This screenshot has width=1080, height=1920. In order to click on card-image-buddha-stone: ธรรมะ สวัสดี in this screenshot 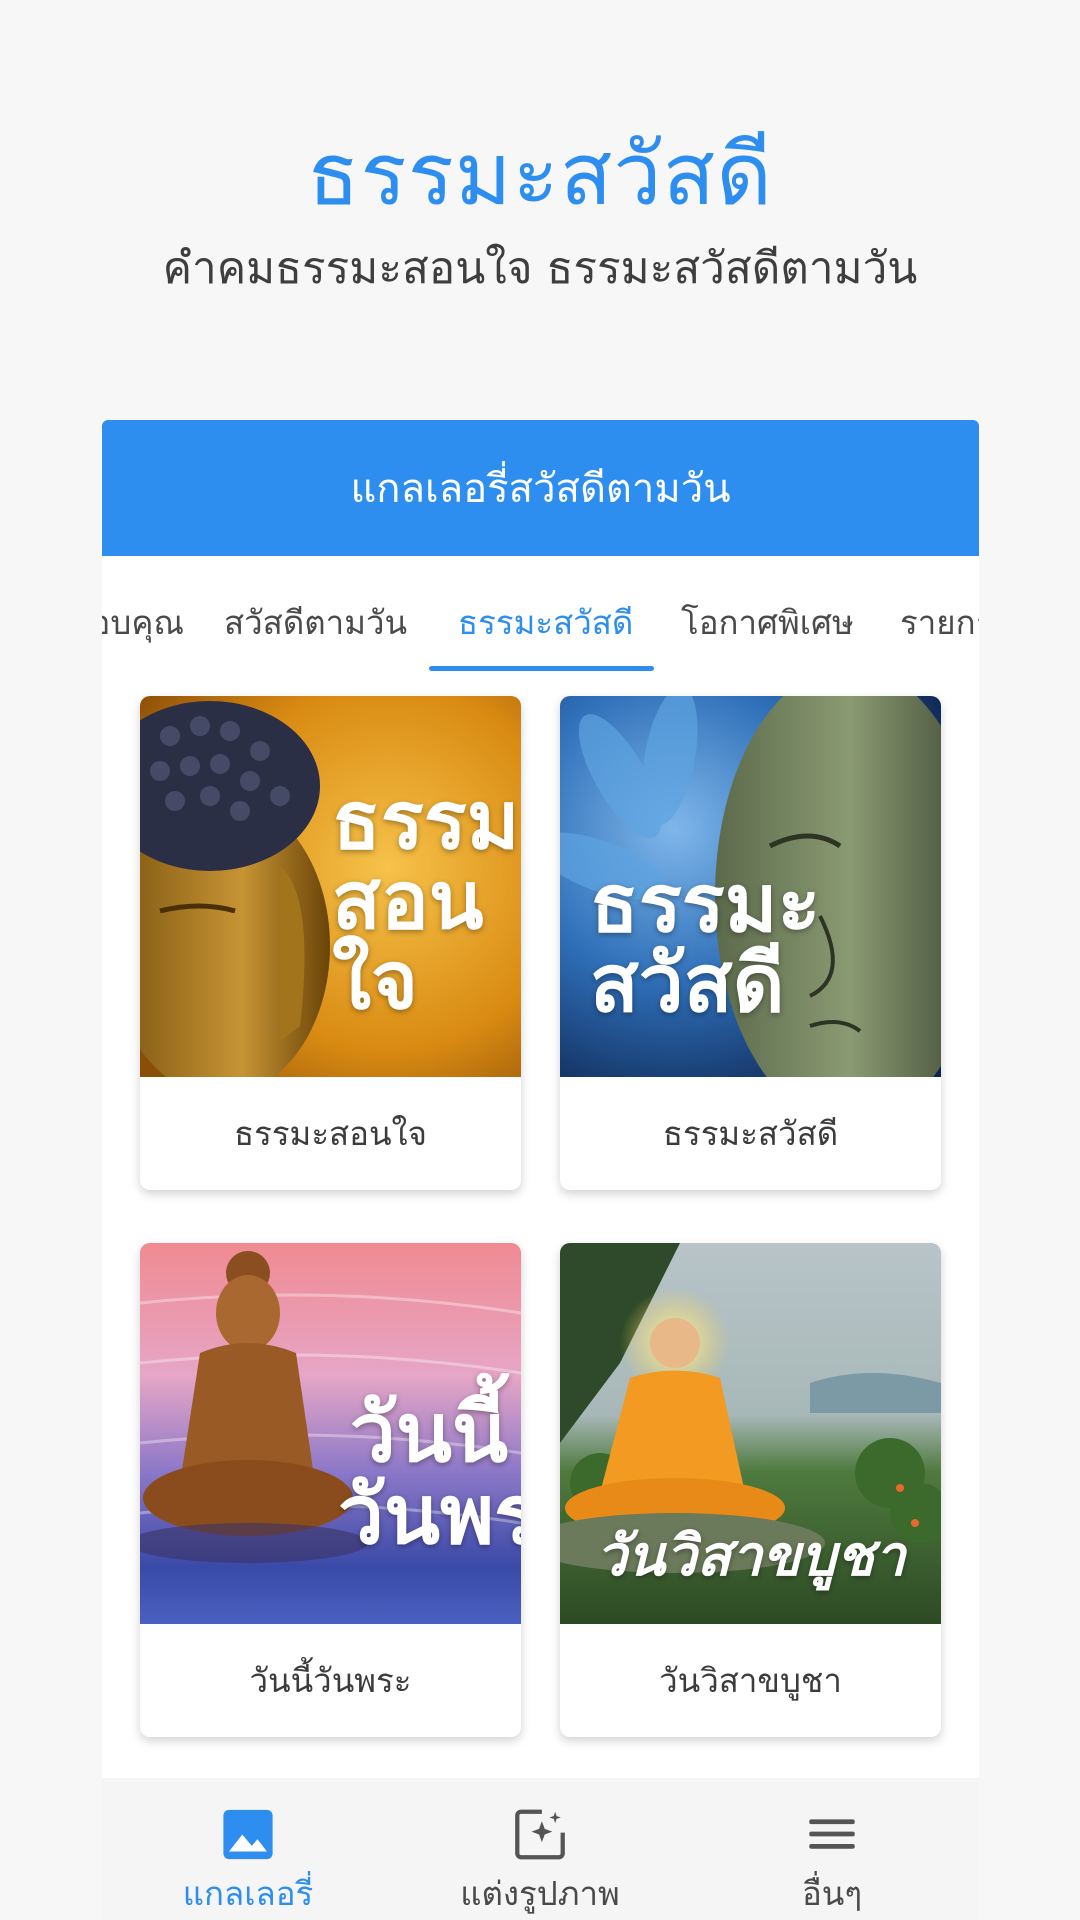, I will do `click(750, 886)`.